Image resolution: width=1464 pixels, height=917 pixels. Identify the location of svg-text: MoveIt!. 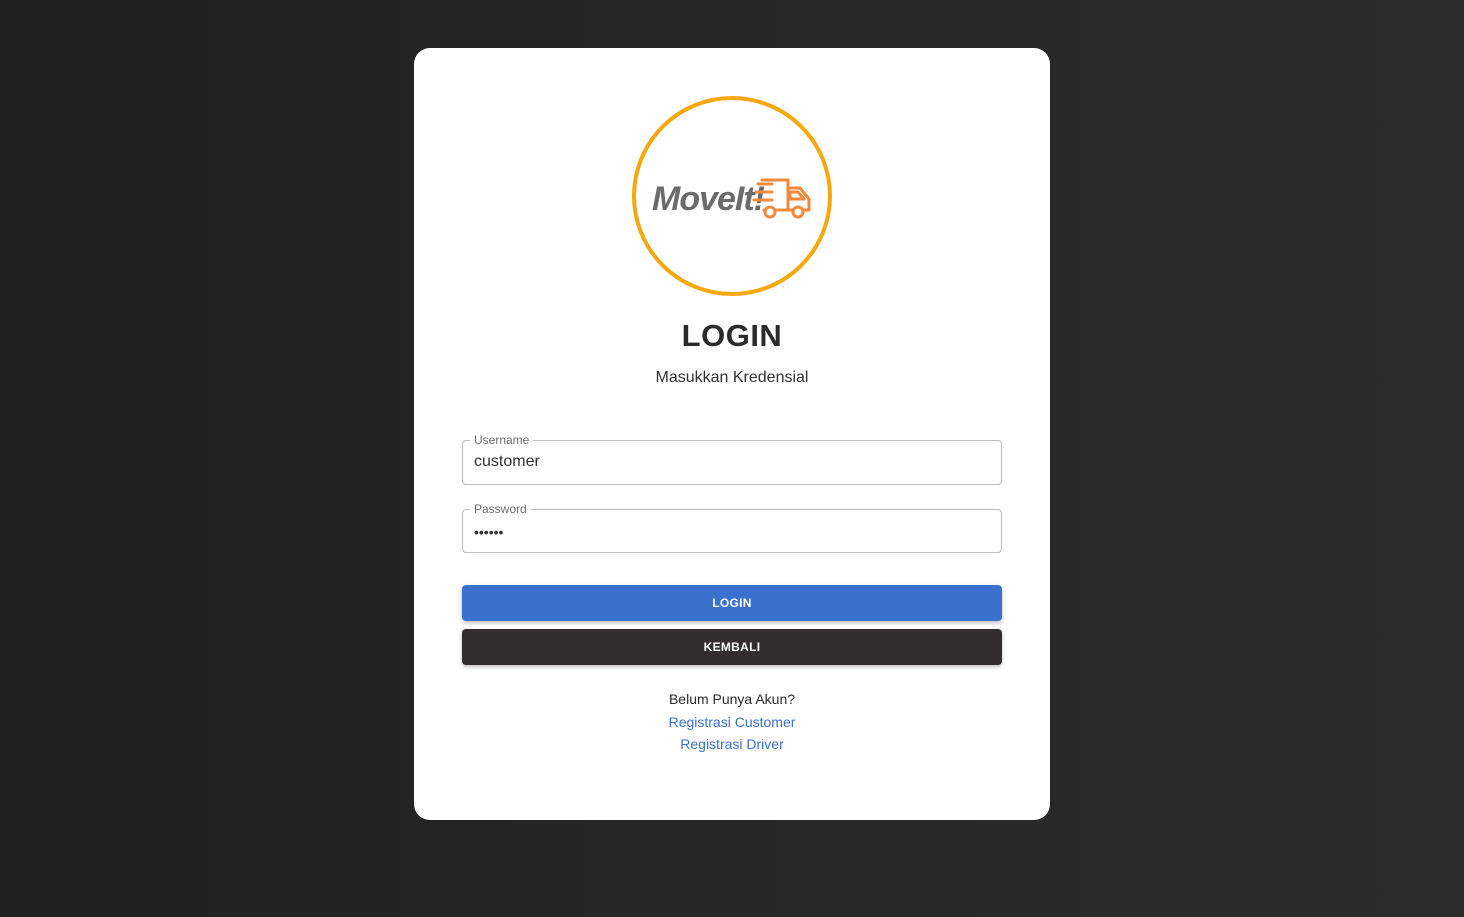
(708, 199).